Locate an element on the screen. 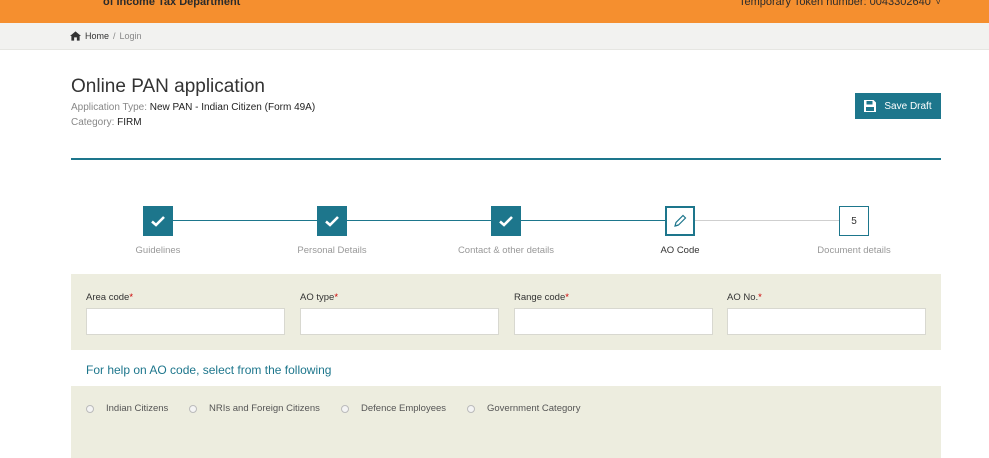  radio-label: Defence Employees is located at coordinates (404, 408).